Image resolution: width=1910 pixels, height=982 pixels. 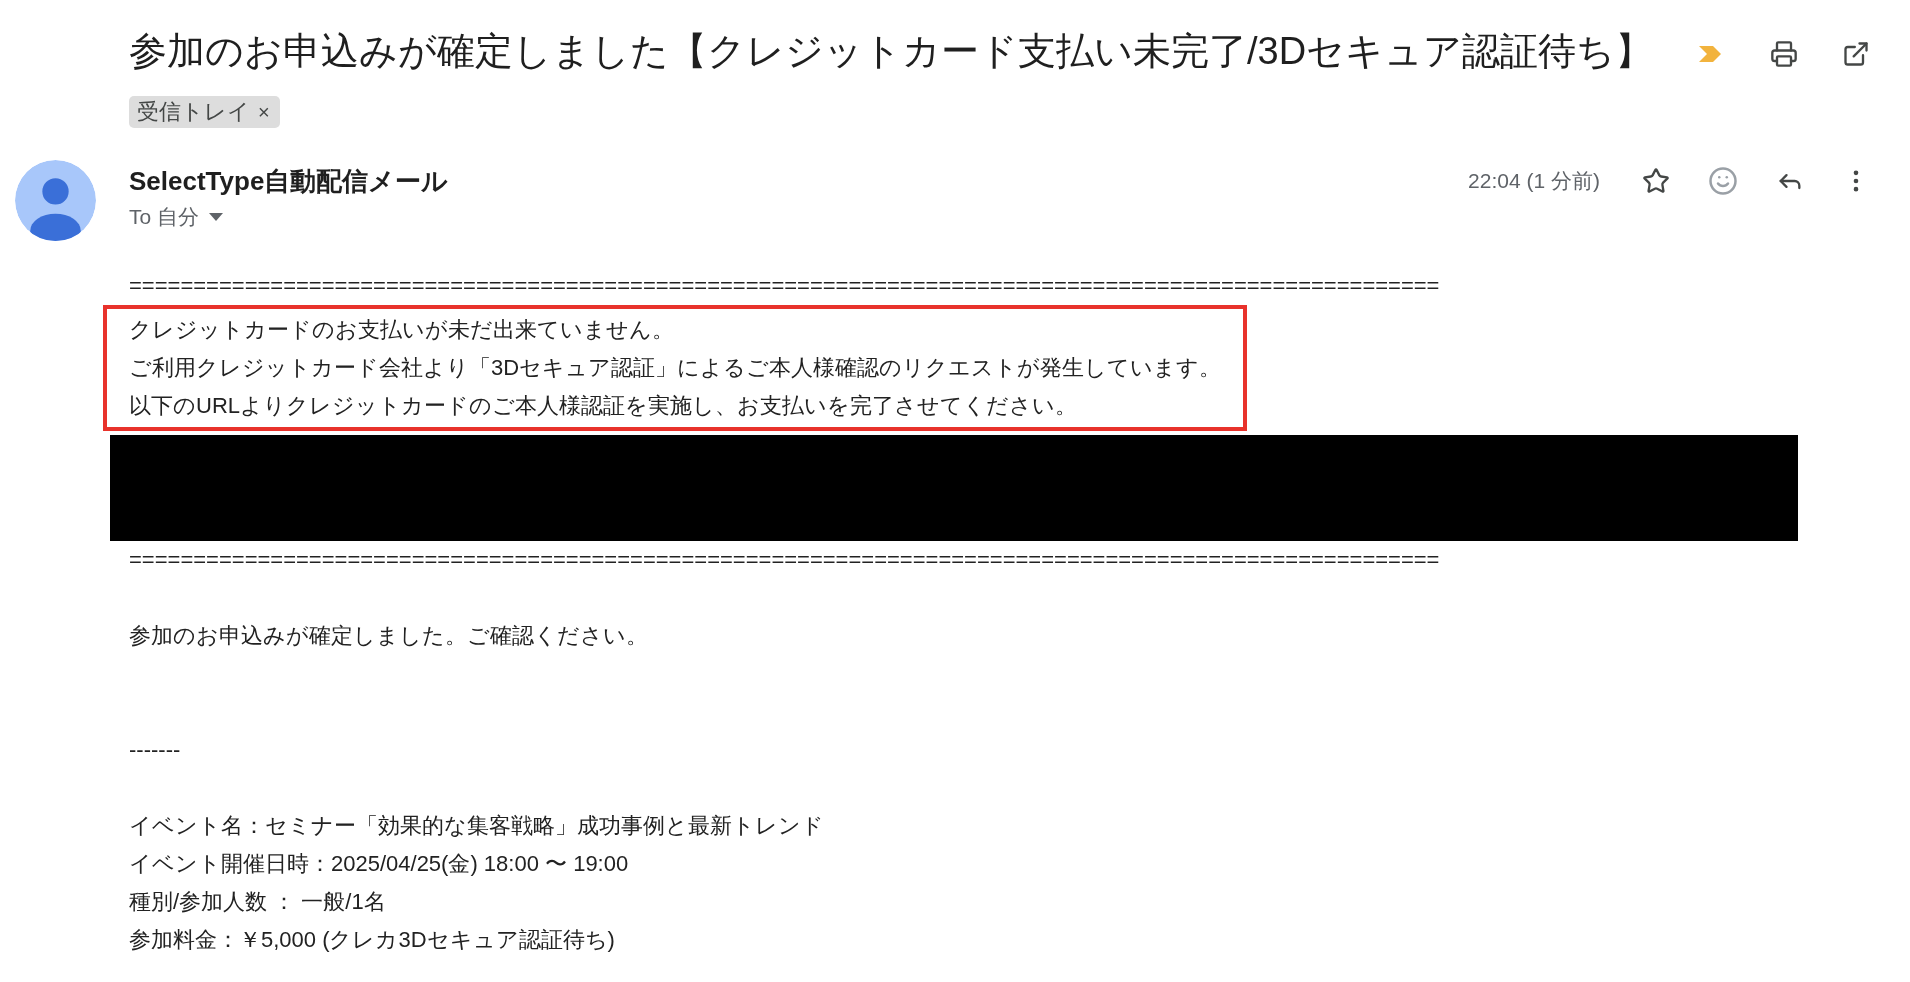 I want to click on recipient-text: To 自分, so click(x=164, y=217).